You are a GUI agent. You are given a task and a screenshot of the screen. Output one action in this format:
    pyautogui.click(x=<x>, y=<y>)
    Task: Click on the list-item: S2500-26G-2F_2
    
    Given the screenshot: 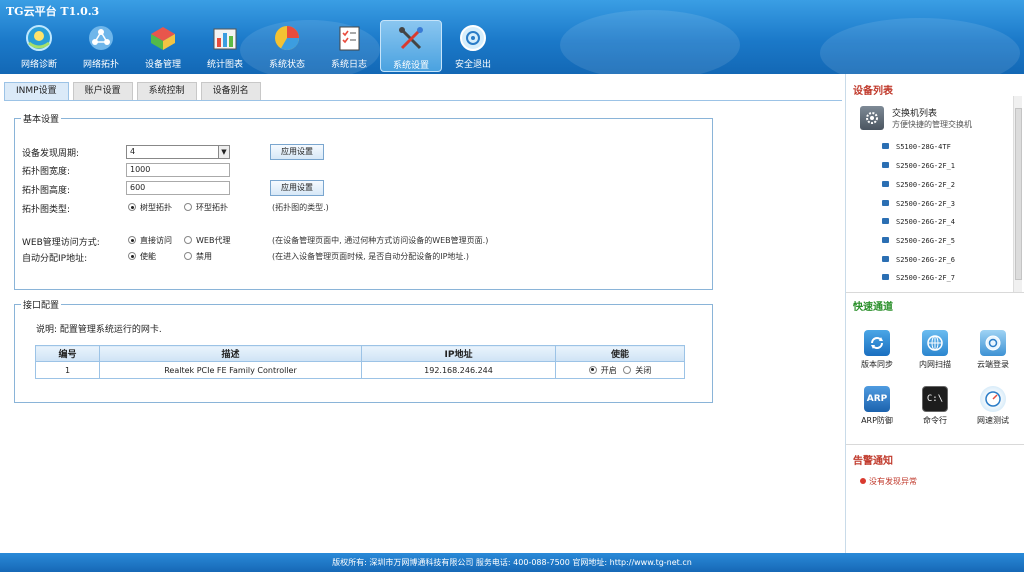 What is the action you would take?
    pyautogui.click(x=918, y=185)
    